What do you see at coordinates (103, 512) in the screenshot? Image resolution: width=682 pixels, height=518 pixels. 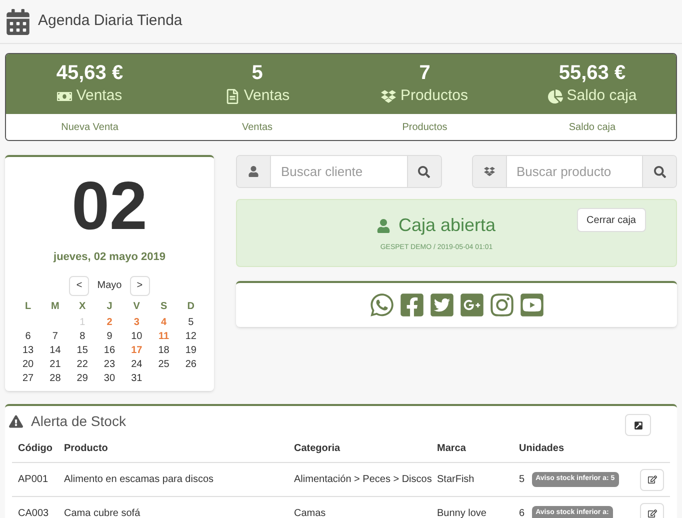 I see `table-cell-text: Cama cubre sofá` at bounding box center [103, 512].